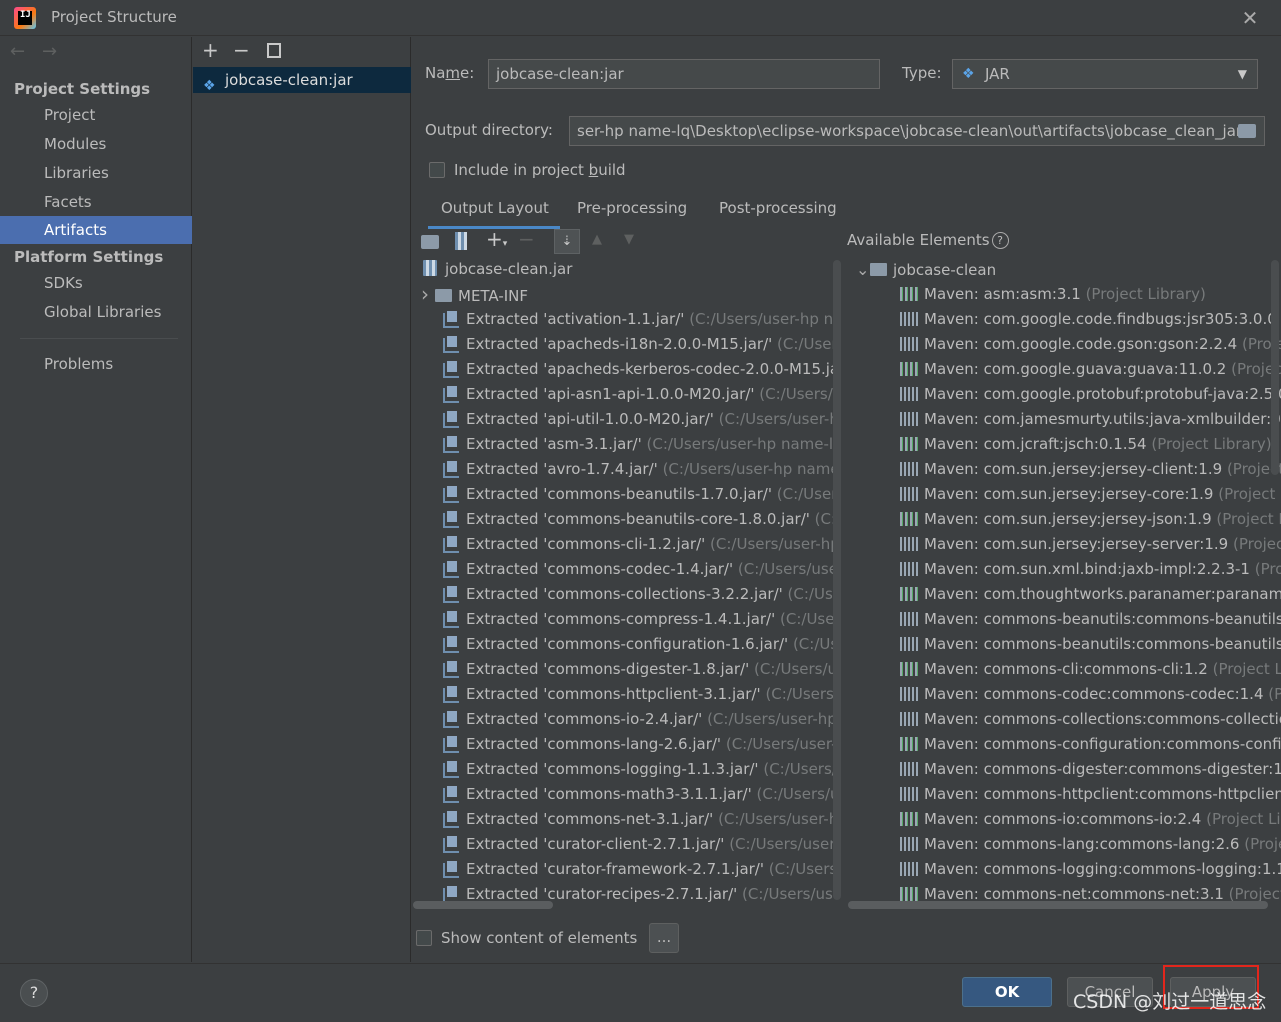 The height and width of the screenshot is (1022, 1281). I want to click on tab-pre-processing: Pre-processing, so click(632, 208).